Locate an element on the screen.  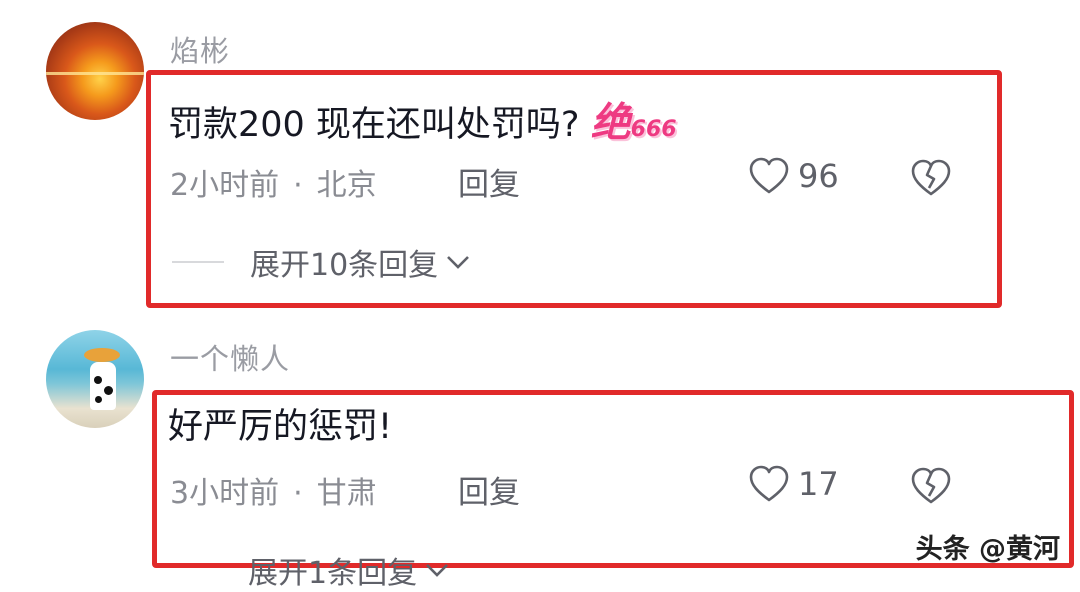
comment-text-body: 罚款200 现在还叫处罚吗? is located at coordinates (374, 125).